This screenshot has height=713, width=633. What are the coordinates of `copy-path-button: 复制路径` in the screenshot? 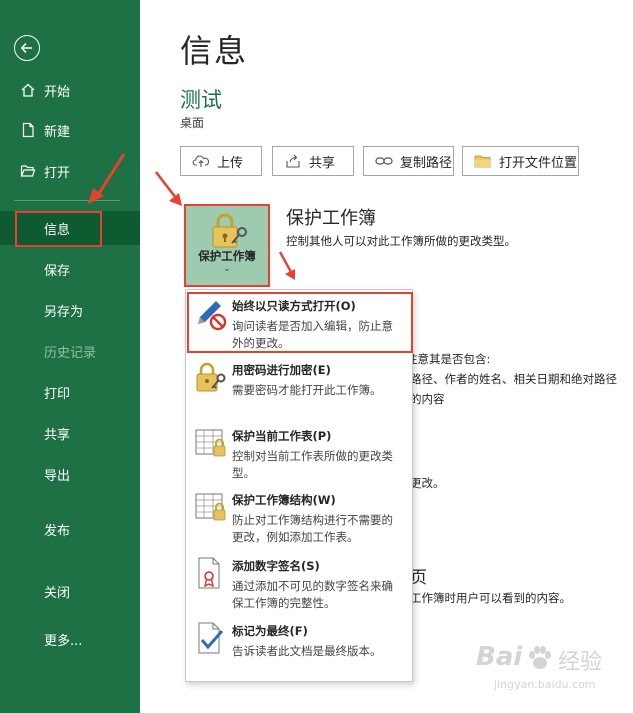 It's located at (408, 161).